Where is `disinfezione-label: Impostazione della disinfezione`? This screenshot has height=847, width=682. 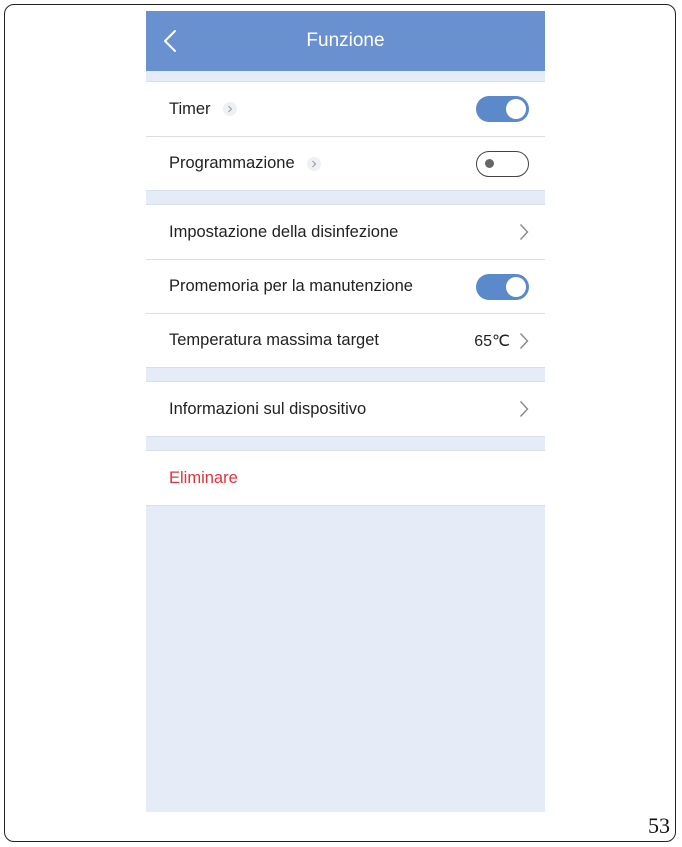 disinfezione-label: Impostazione della disinfezione is located at coordinates (284, 231).